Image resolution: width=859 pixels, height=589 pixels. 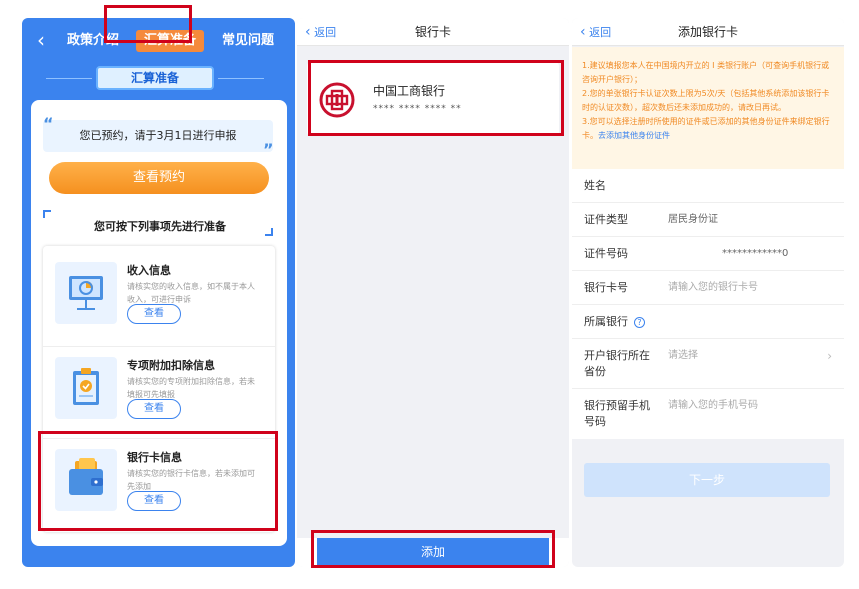 I want to click on list-item-income: 收入信息 请核实您的收入信息，如不属于本人收入，可进行申诉 查看, so click(x=159, y=298).